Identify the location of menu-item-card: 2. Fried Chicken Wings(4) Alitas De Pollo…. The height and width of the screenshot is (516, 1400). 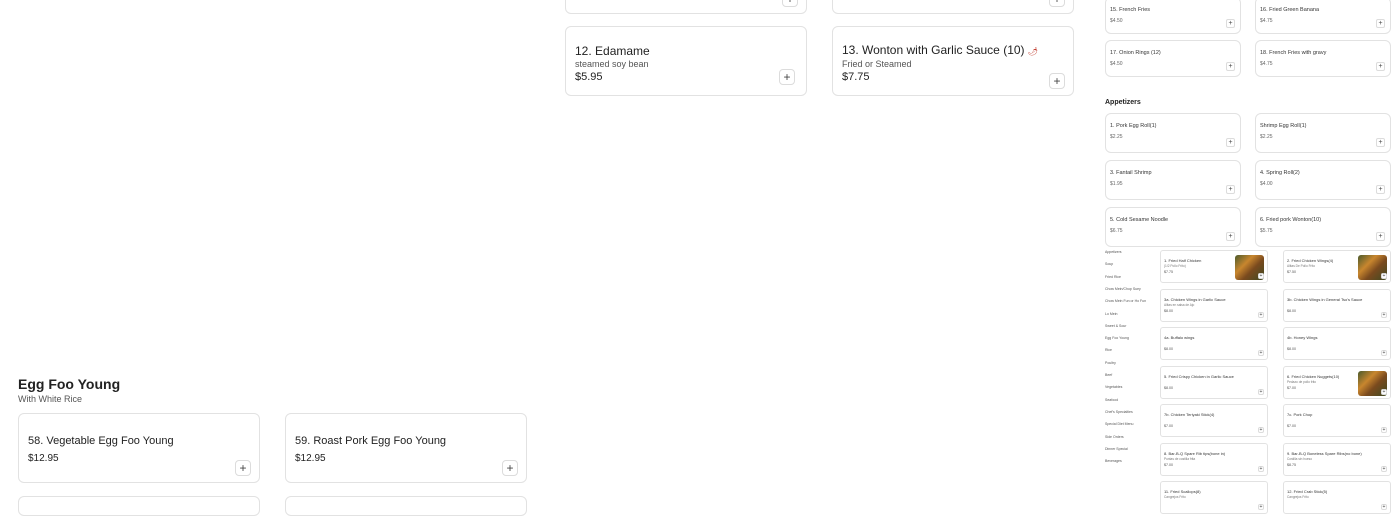
(1337, 266).